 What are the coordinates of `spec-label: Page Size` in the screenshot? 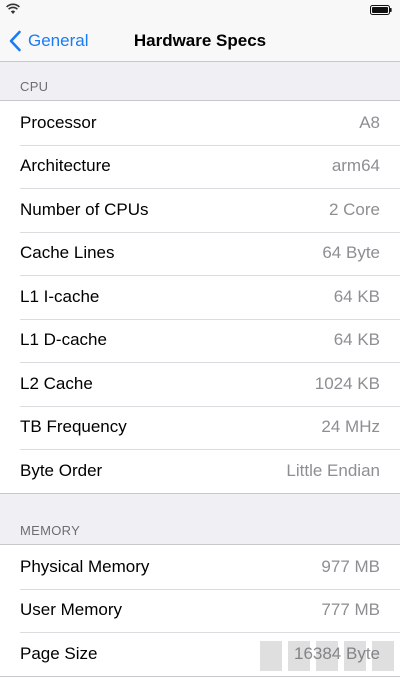 It's located at (59, 653).